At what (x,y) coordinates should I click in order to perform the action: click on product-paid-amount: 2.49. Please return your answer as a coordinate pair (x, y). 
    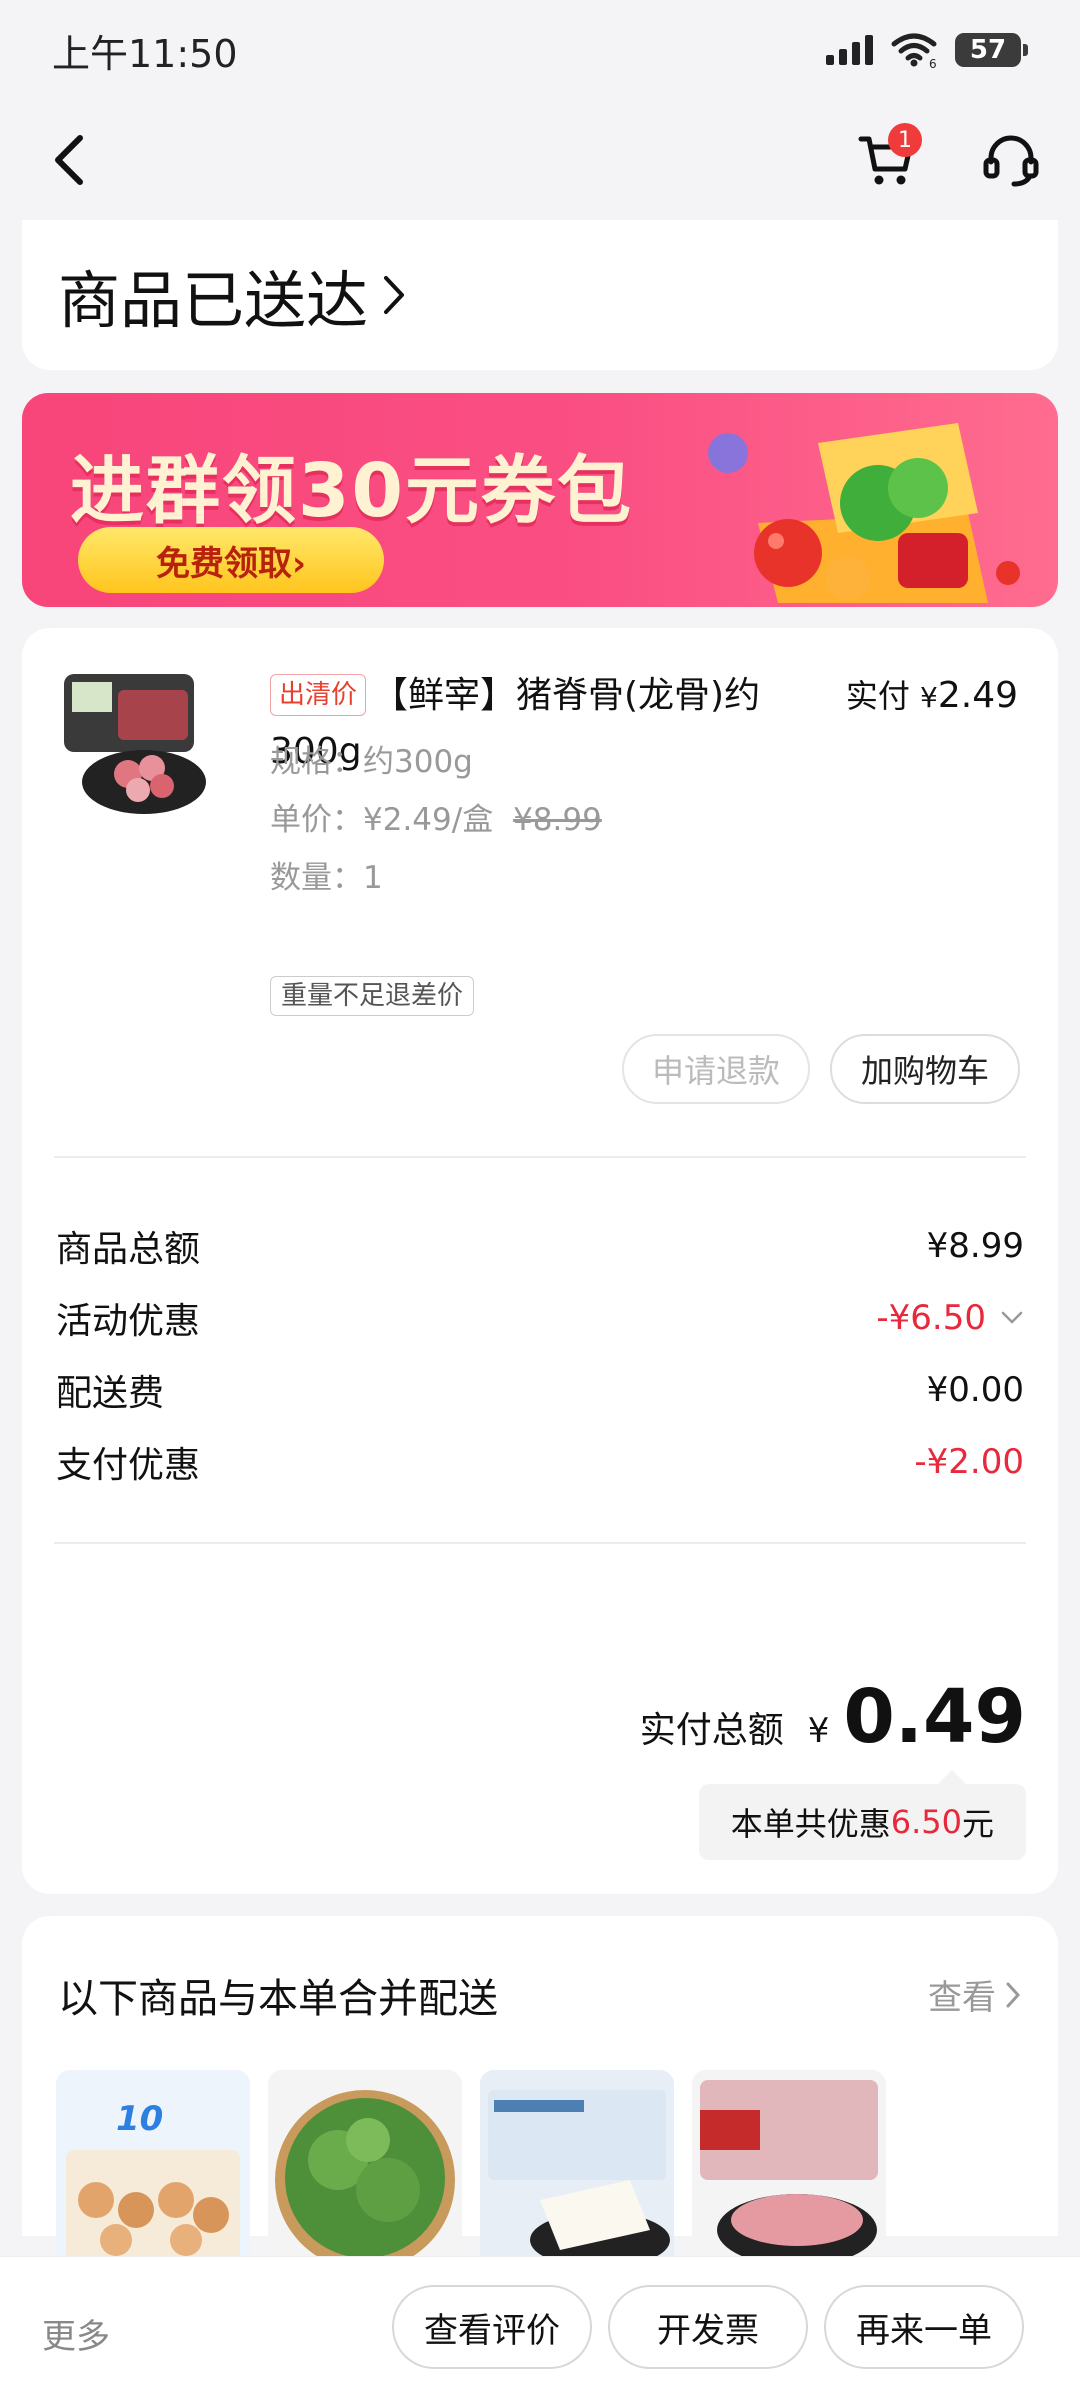
    Looking at the image, I should click on (977, 695).